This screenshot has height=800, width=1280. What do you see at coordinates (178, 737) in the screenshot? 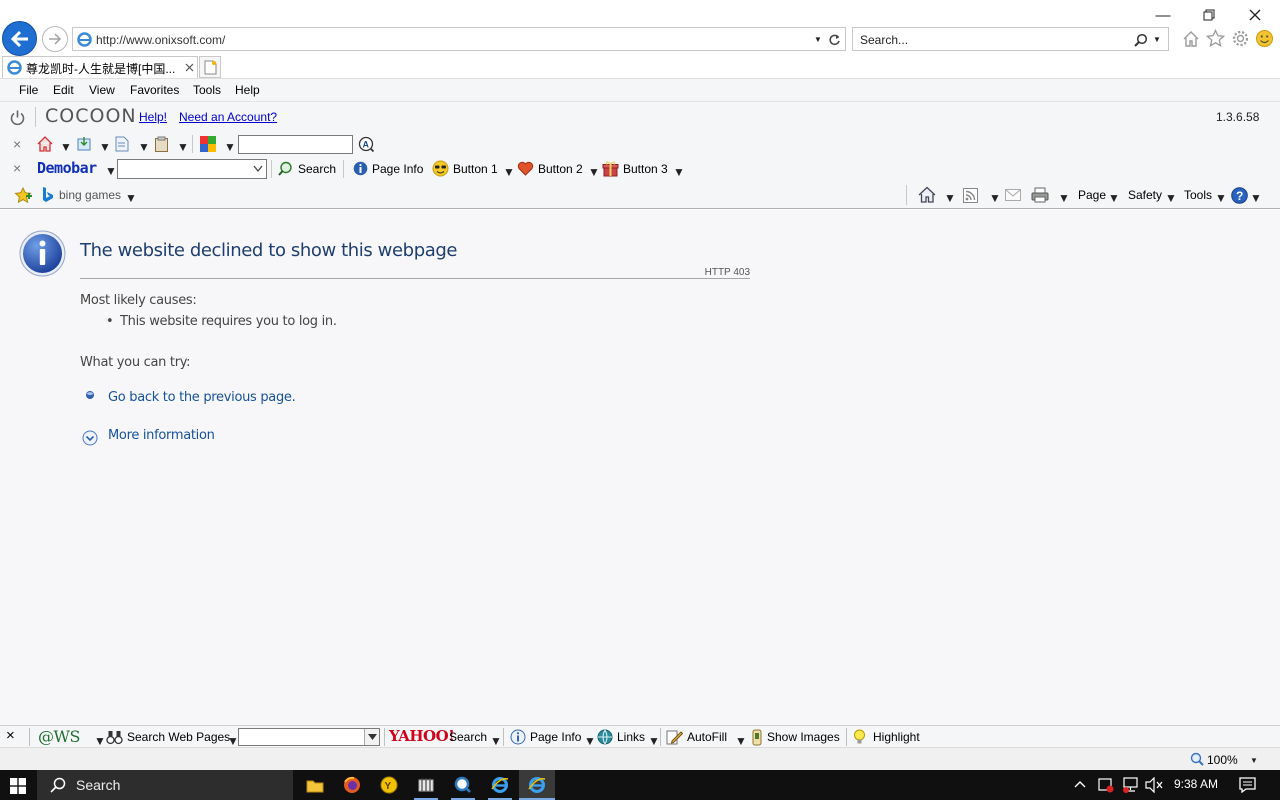
I see `search-web-pages-button: Search Web Pages` at bounding box center [178, 737].